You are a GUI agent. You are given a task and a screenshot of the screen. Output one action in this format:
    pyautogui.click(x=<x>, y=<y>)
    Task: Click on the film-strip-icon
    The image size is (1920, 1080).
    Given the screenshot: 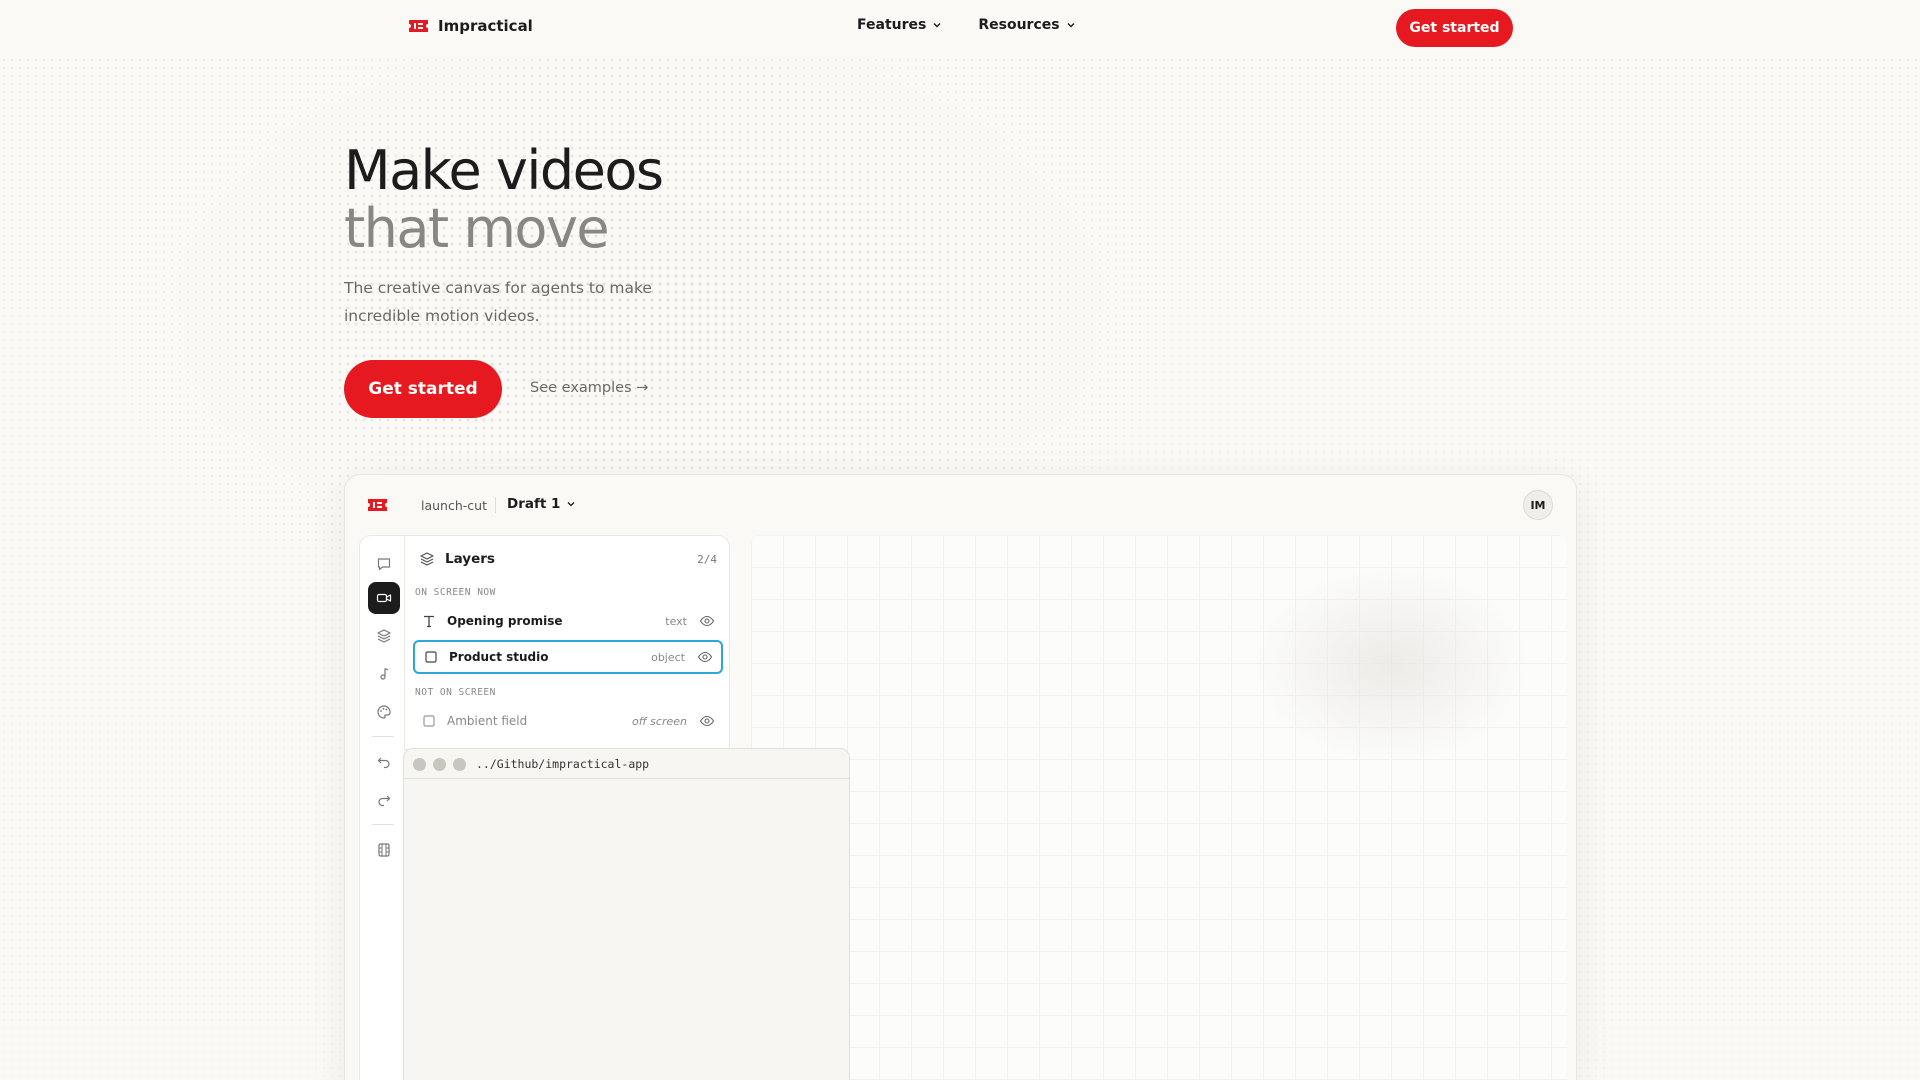 What is the action you would take?
    pyautogui.click(x=384, y=850)
    